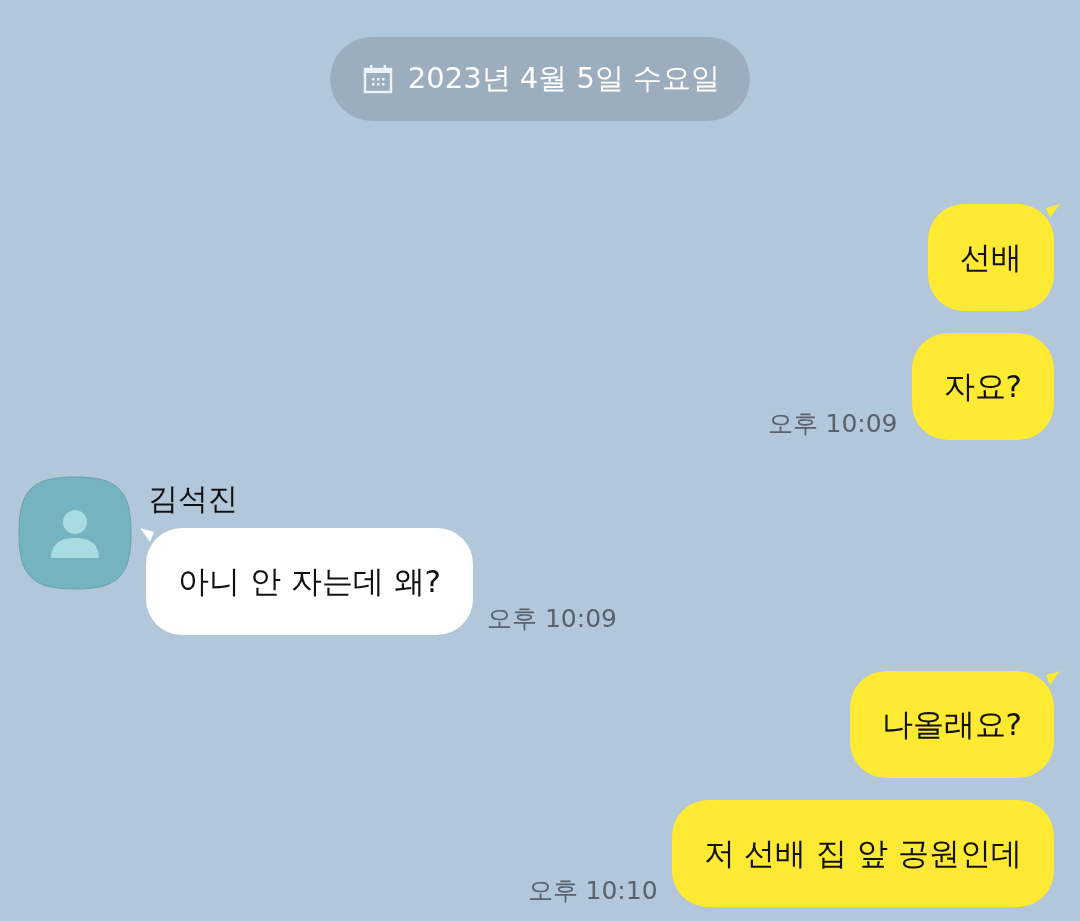 The image size is (1080, 921). Describe the element at coordinates (564, 78) in the screenshot. I see `date-text: 2023년 4월 5일 수요일` at that location.